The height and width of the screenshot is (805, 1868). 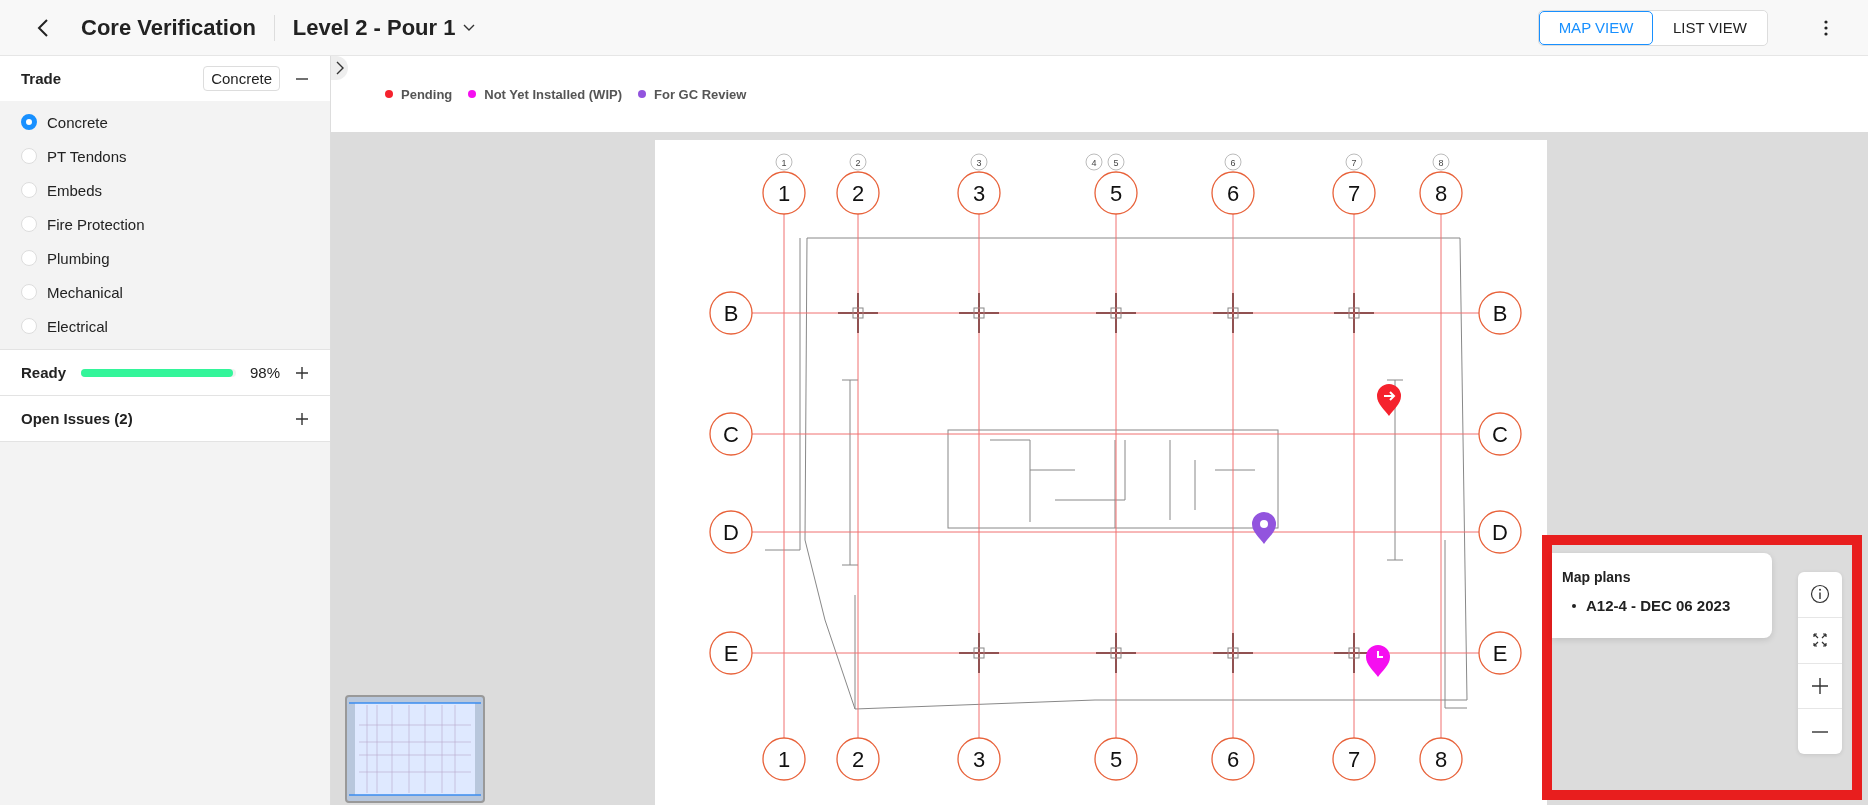 I want to click on tag-label: 1, so click(x=784, y=162).